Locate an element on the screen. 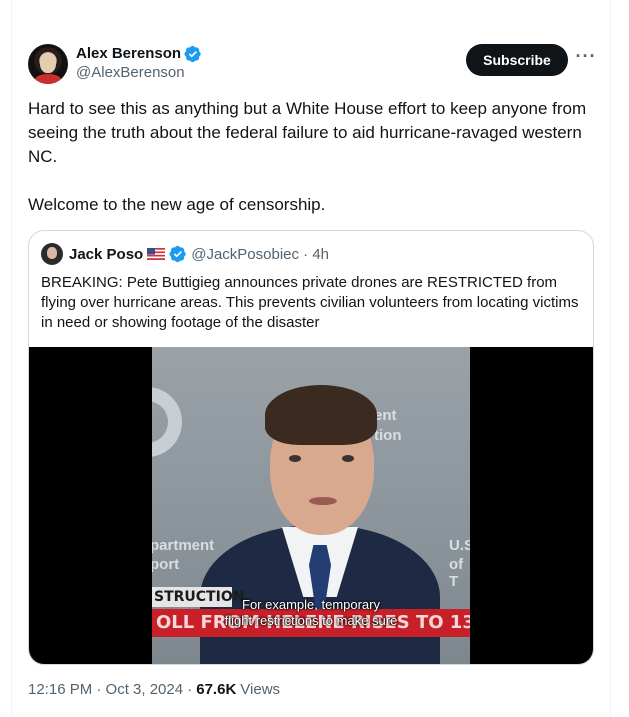 The image size is (629, 717). dot-logo-arc is located at coordinates (167, 422).